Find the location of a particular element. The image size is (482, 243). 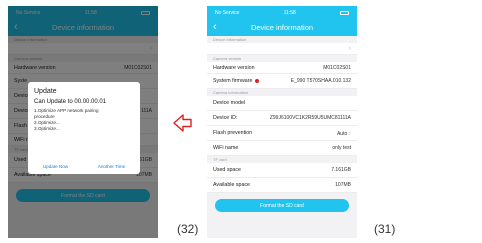

row-hardware-version: Hardware version M01C02S01 is located at coordinates (282, 68).